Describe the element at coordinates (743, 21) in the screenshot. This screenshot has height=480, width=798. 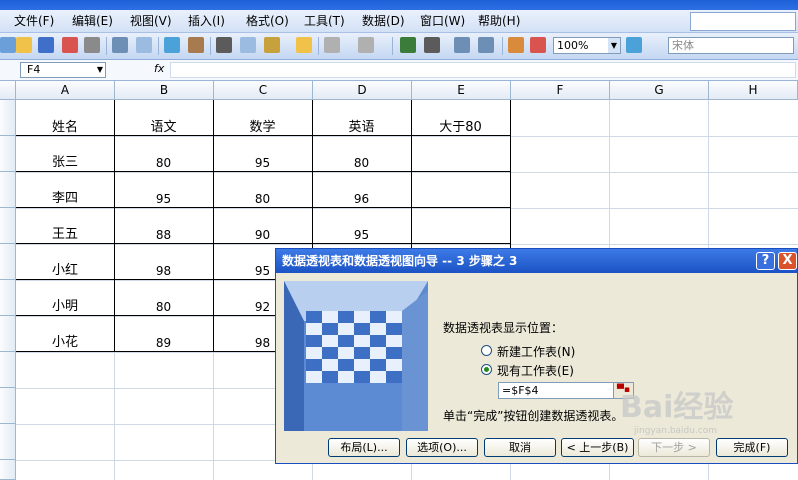
I see `help-search-box` at that location.